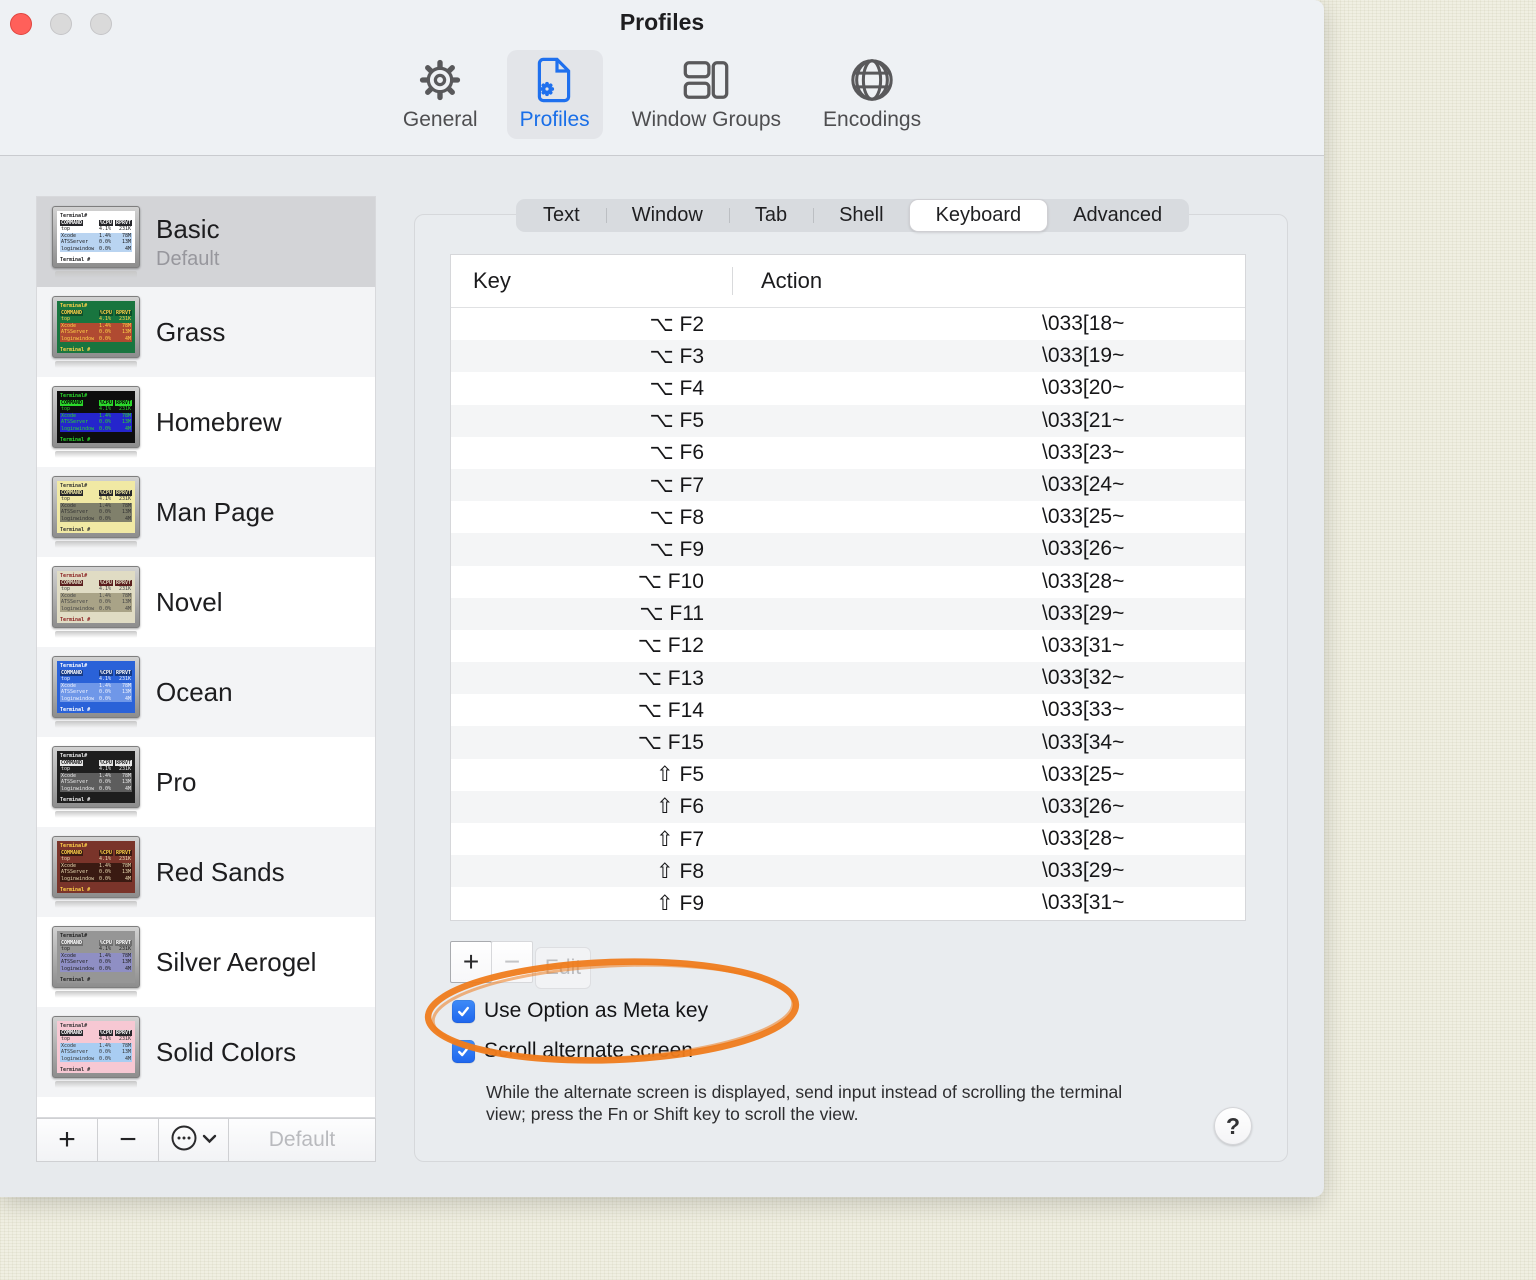 This screenshot has width=1536, height=1280. I want to click on table-row-option-f10: ⌥ F10 \033[28~, so click(848, 582).